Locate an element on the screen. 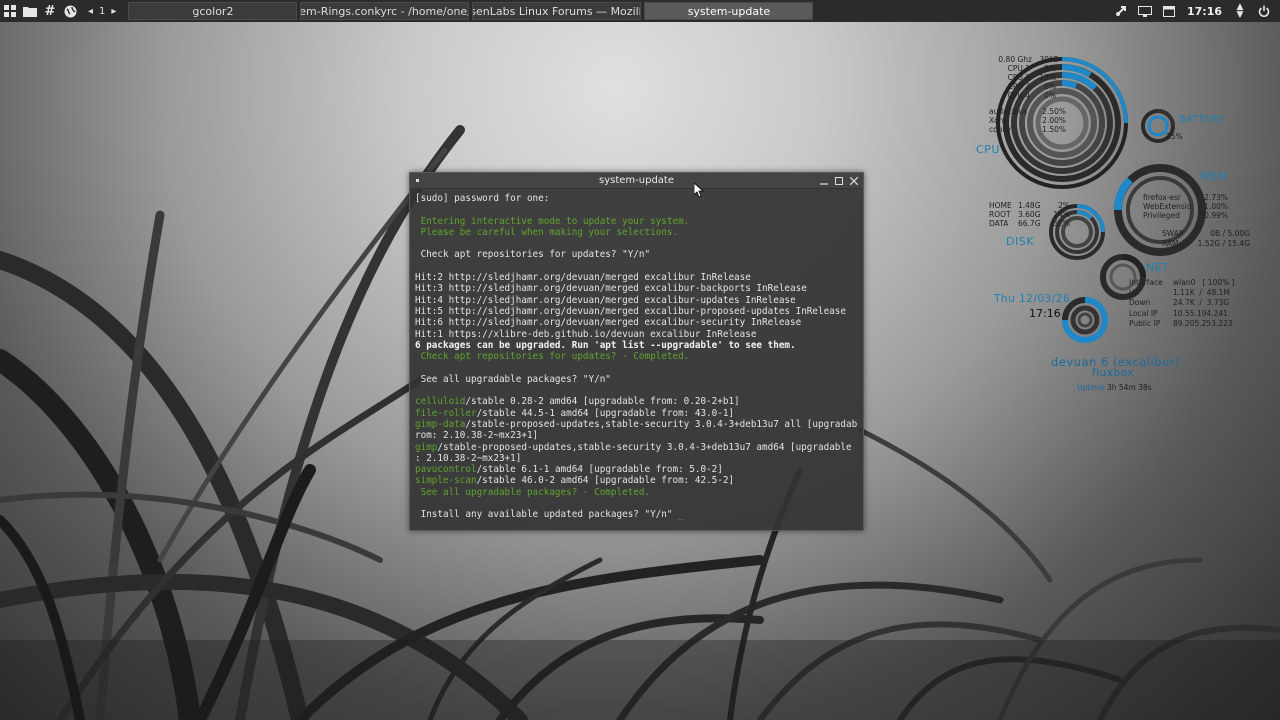  panel-clock: 17:16 is located at coordinates (1204, 11).